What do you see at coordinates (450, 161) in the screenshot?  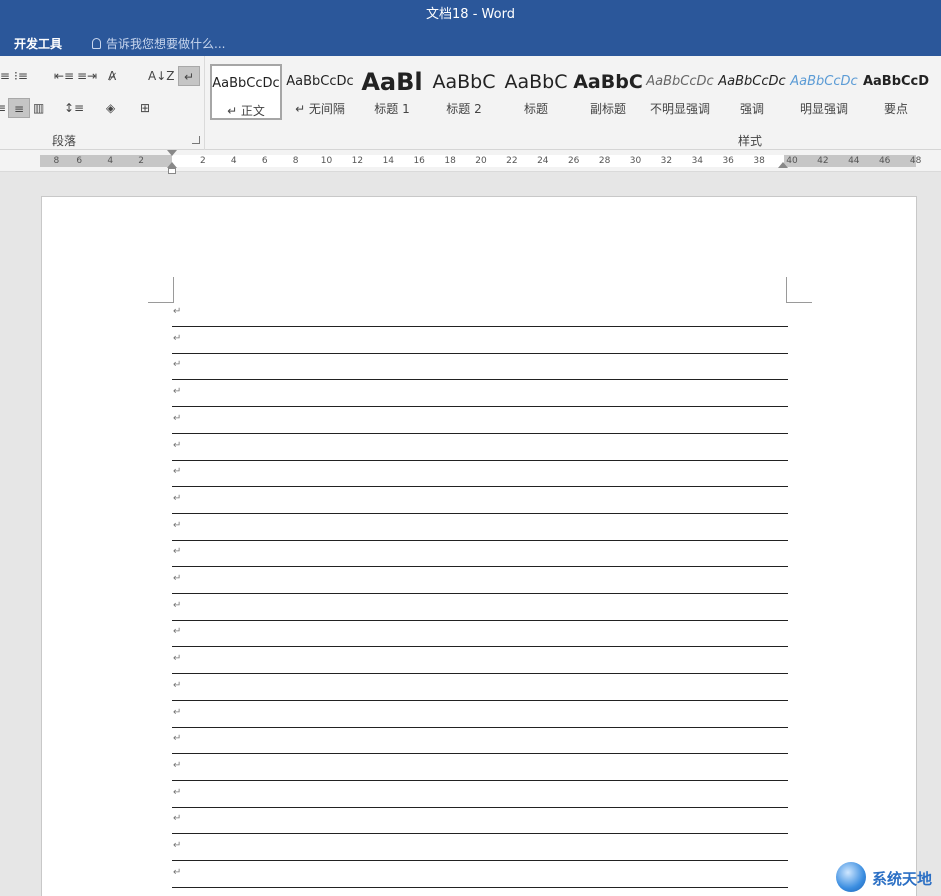 I see `ruler-tick-label: 18` at bounding box center [450, 161].